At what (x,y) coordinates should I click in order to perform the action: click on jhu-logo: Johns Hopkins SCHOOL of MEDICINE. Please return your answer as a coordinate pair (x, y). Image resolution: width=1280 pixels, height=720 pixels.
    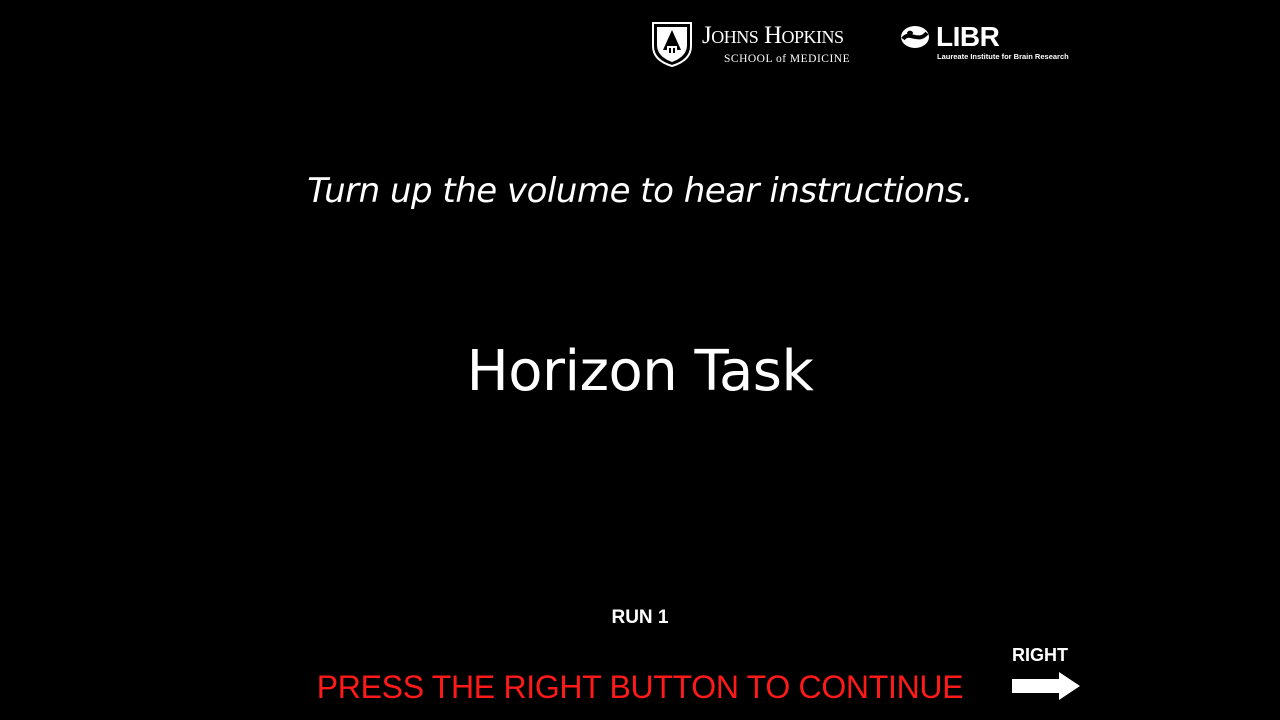
    Looking at the image, I should click on (768, 44).